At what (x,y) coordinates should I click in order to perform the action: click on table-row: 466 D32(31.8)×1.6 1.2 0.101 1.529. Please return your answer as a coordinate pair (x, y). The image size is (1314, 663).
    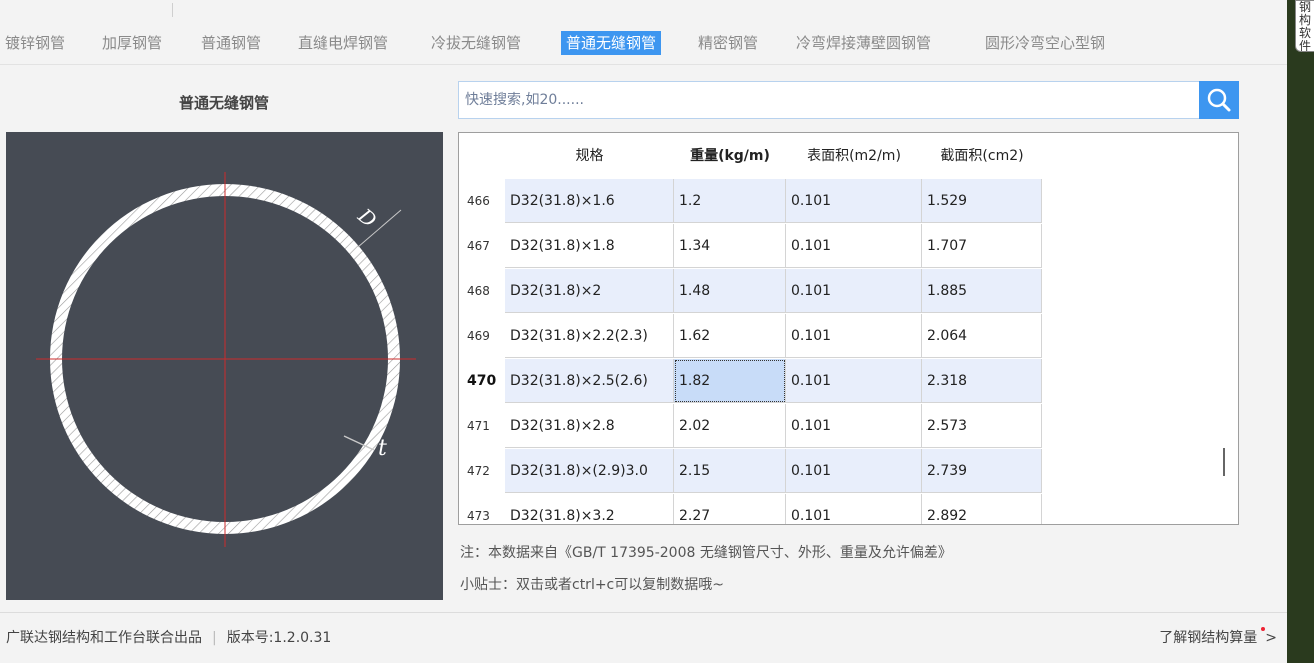
    Looking at the image, I should click on (839, 201).